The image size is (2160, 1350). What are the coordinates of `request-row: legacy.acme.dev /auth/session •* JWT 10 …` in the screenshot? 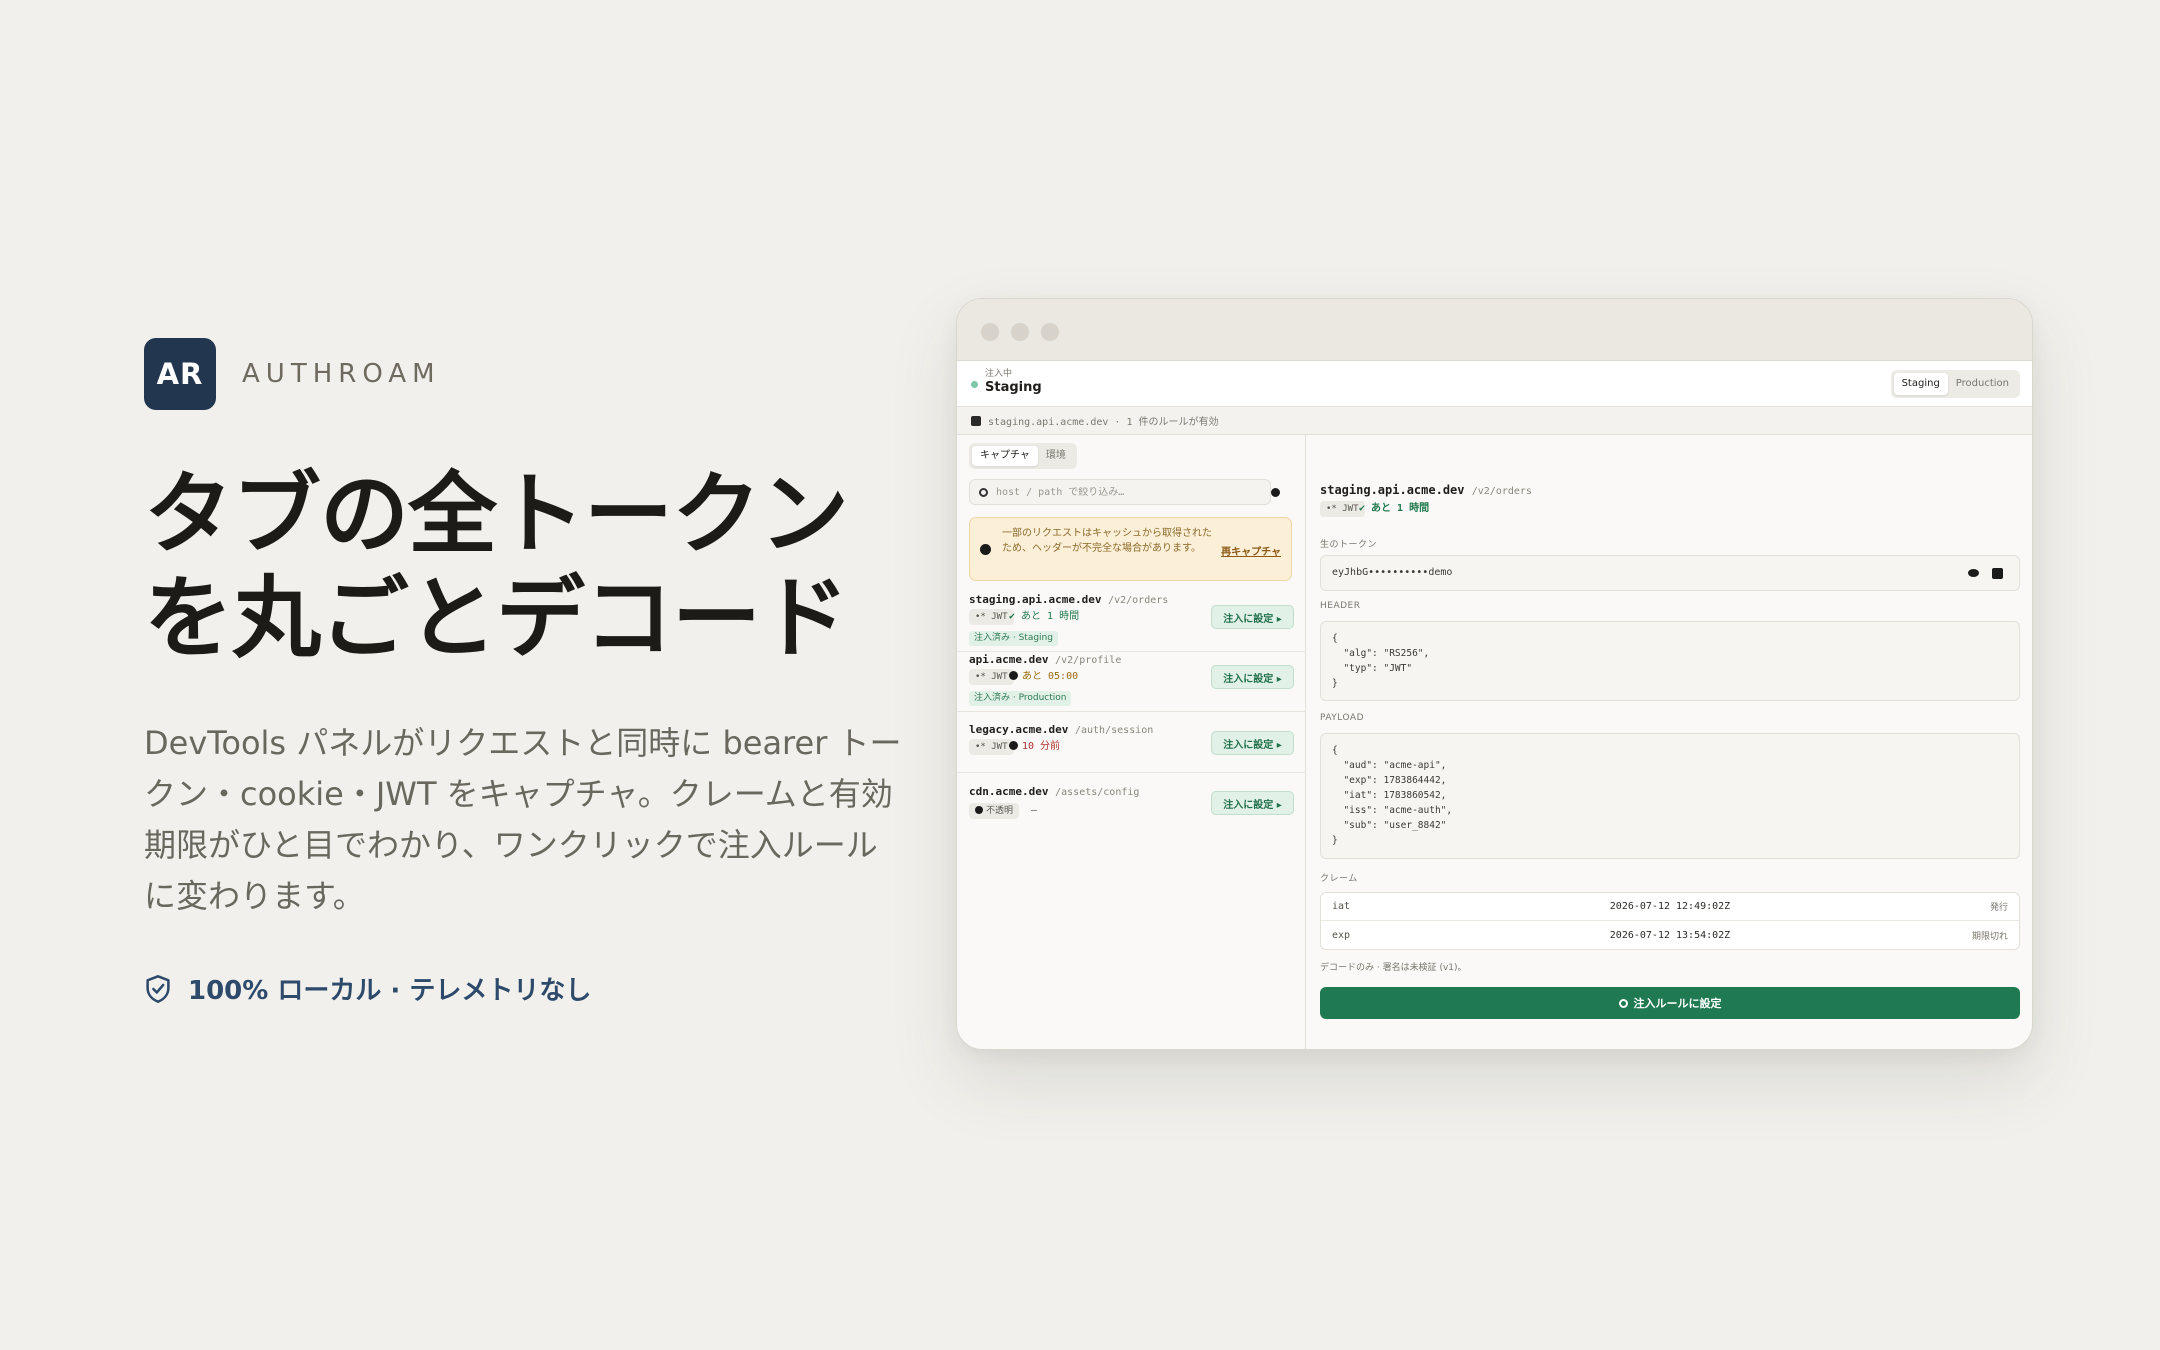 It's located at (1131, 745).